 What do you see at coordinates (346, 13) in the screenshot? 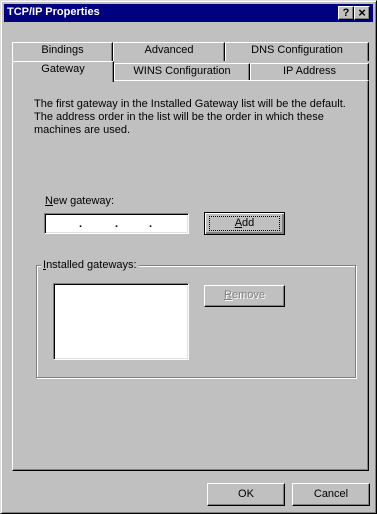
I see `help-button: ?` at bounding box center [346, 13].